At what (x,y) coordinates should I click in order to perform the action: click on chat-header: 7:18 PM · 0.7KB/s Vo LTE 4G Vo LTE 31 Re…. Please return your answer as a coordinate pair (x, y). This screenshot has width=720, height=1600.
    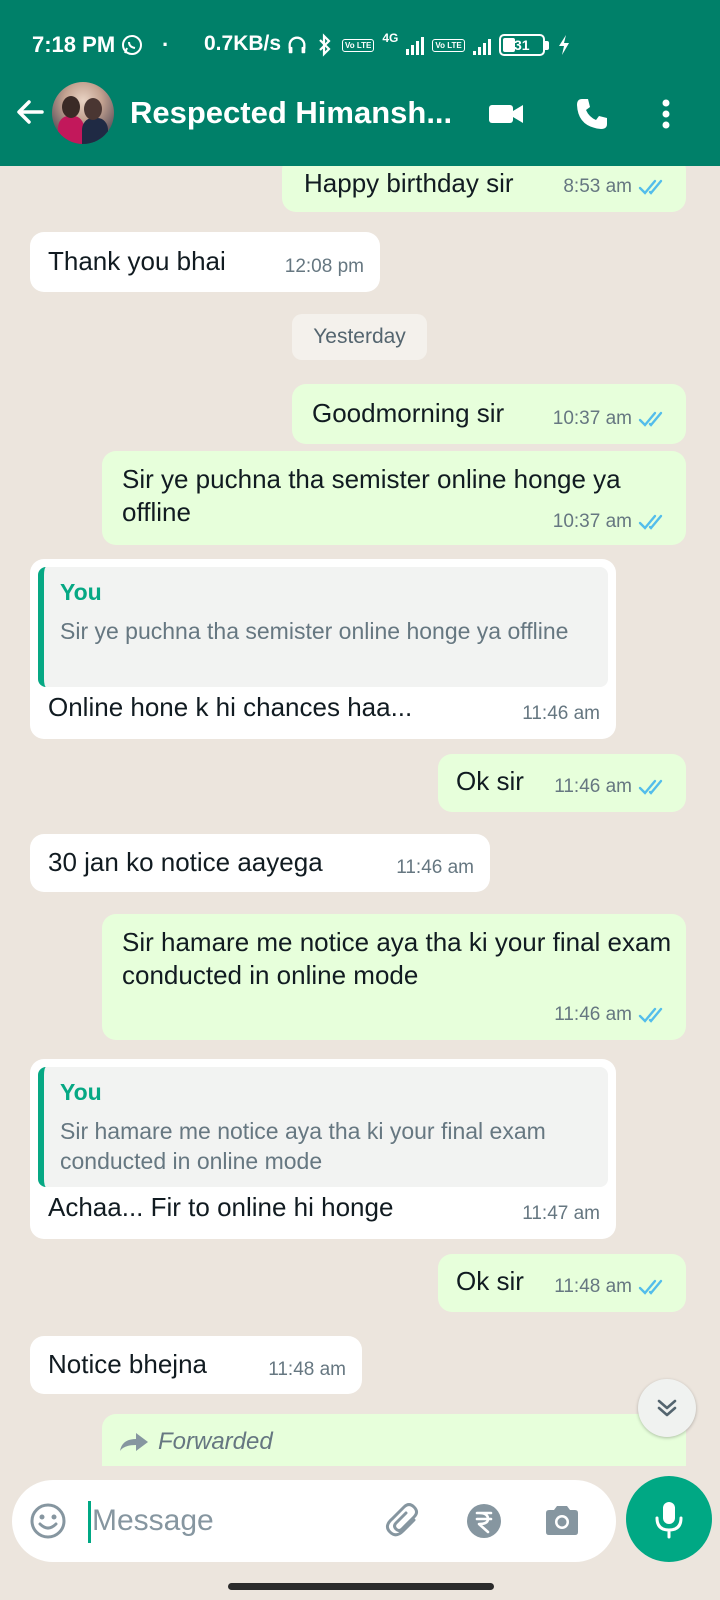
    Looking at the image, I should click on (360, 83).